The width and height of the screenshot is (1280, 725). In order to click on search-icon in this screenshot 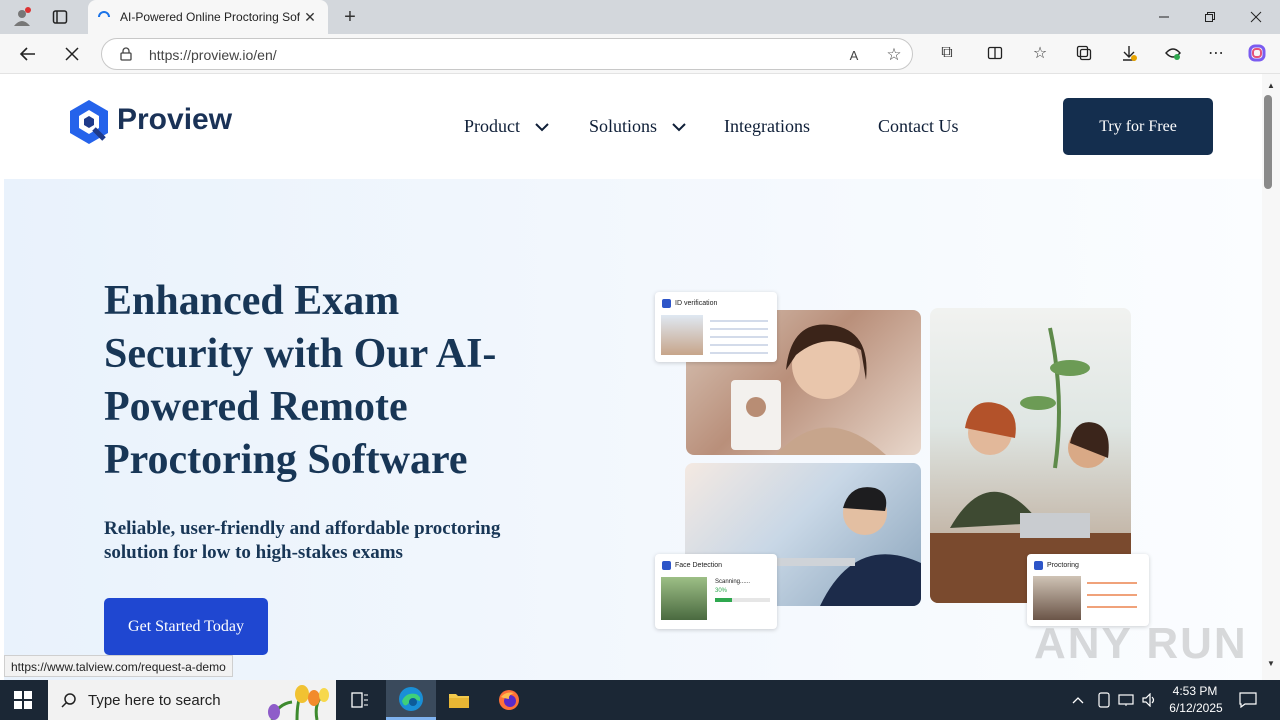, I will do `click(69, 700)`.